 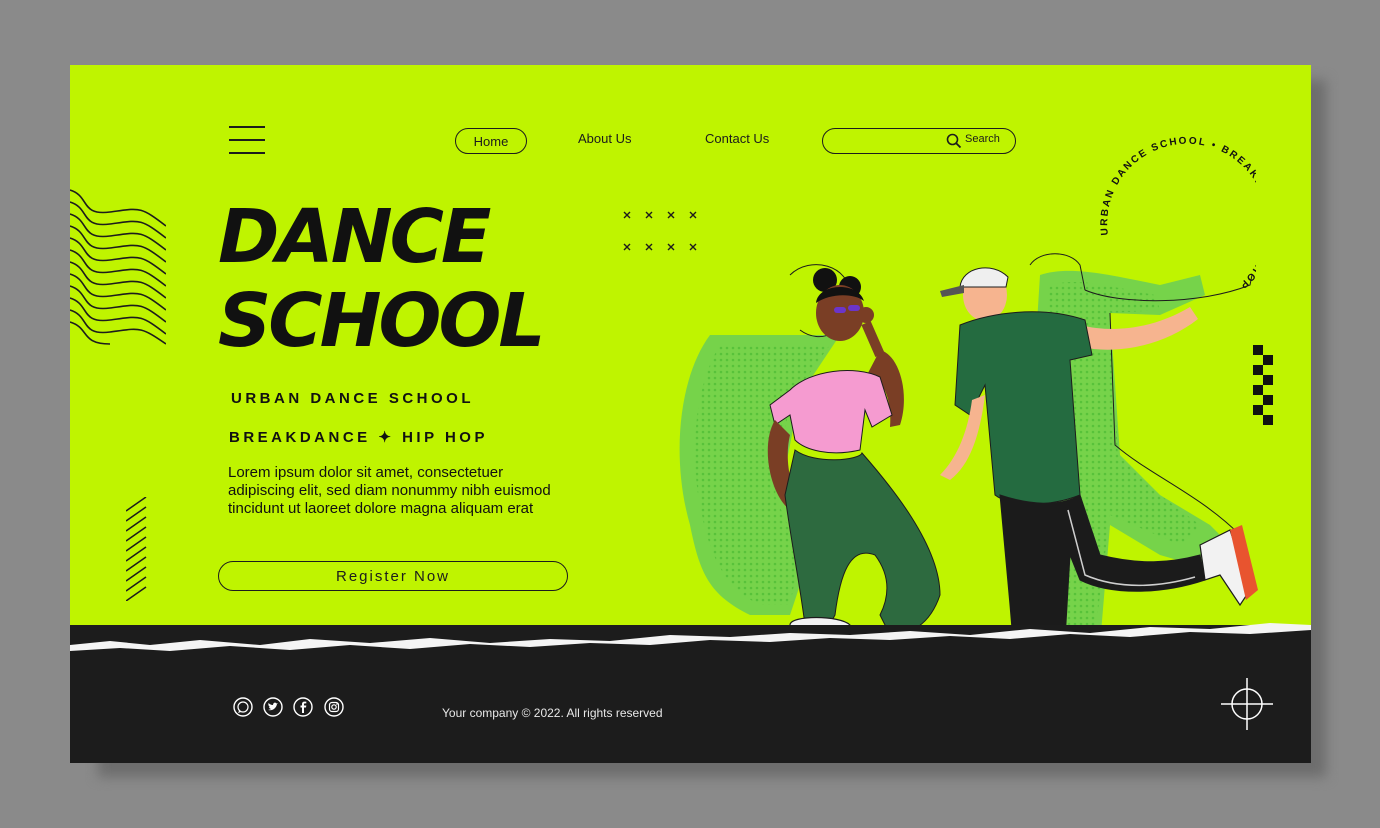 What do you see at coordinates (352, 398) in the screenshot?
I see `subtitle-school: URBAN DANCE SCHOOL` at bounding box center [352, 398].